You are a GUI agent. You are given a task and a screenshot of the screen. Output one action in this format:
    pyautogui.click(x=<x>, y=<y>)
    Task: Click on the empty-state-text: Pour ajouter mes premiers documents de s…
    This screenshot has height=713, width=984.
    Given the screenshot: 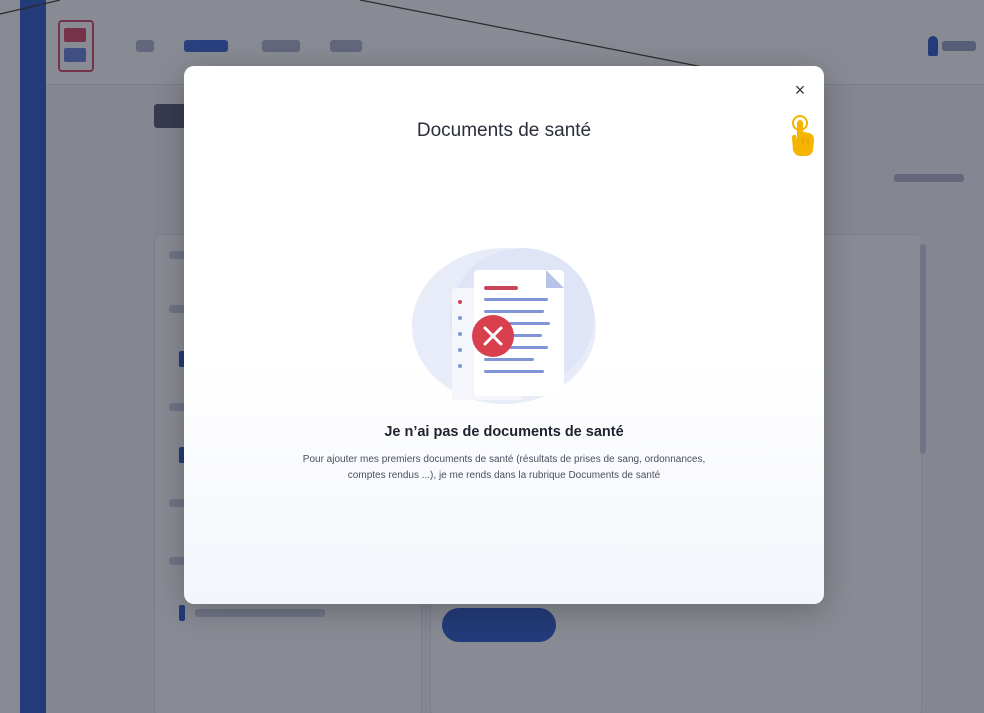 What is the action you would take?
    pyautogui.click(x=504, y=467)
    